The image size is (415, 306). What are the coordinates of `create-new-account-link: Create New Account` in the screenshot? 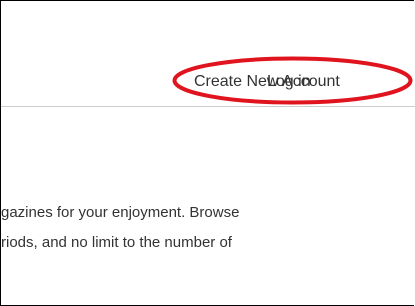 It's located at (267, 82).